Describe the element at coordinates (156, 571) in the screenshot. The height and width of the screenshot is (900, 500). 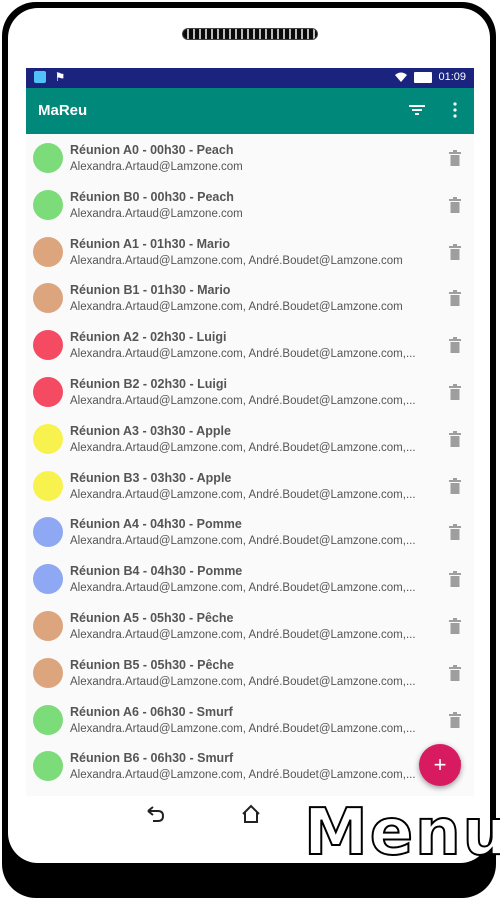
I see `meeting-title: Réunion B4 - 04h30 - Pomme` at that location.